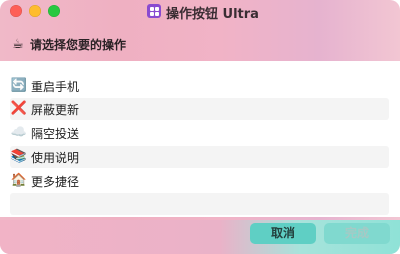  Describe the element at coordinates (54, 11) in the screenshot. I see `zoom-window-button` at that location.